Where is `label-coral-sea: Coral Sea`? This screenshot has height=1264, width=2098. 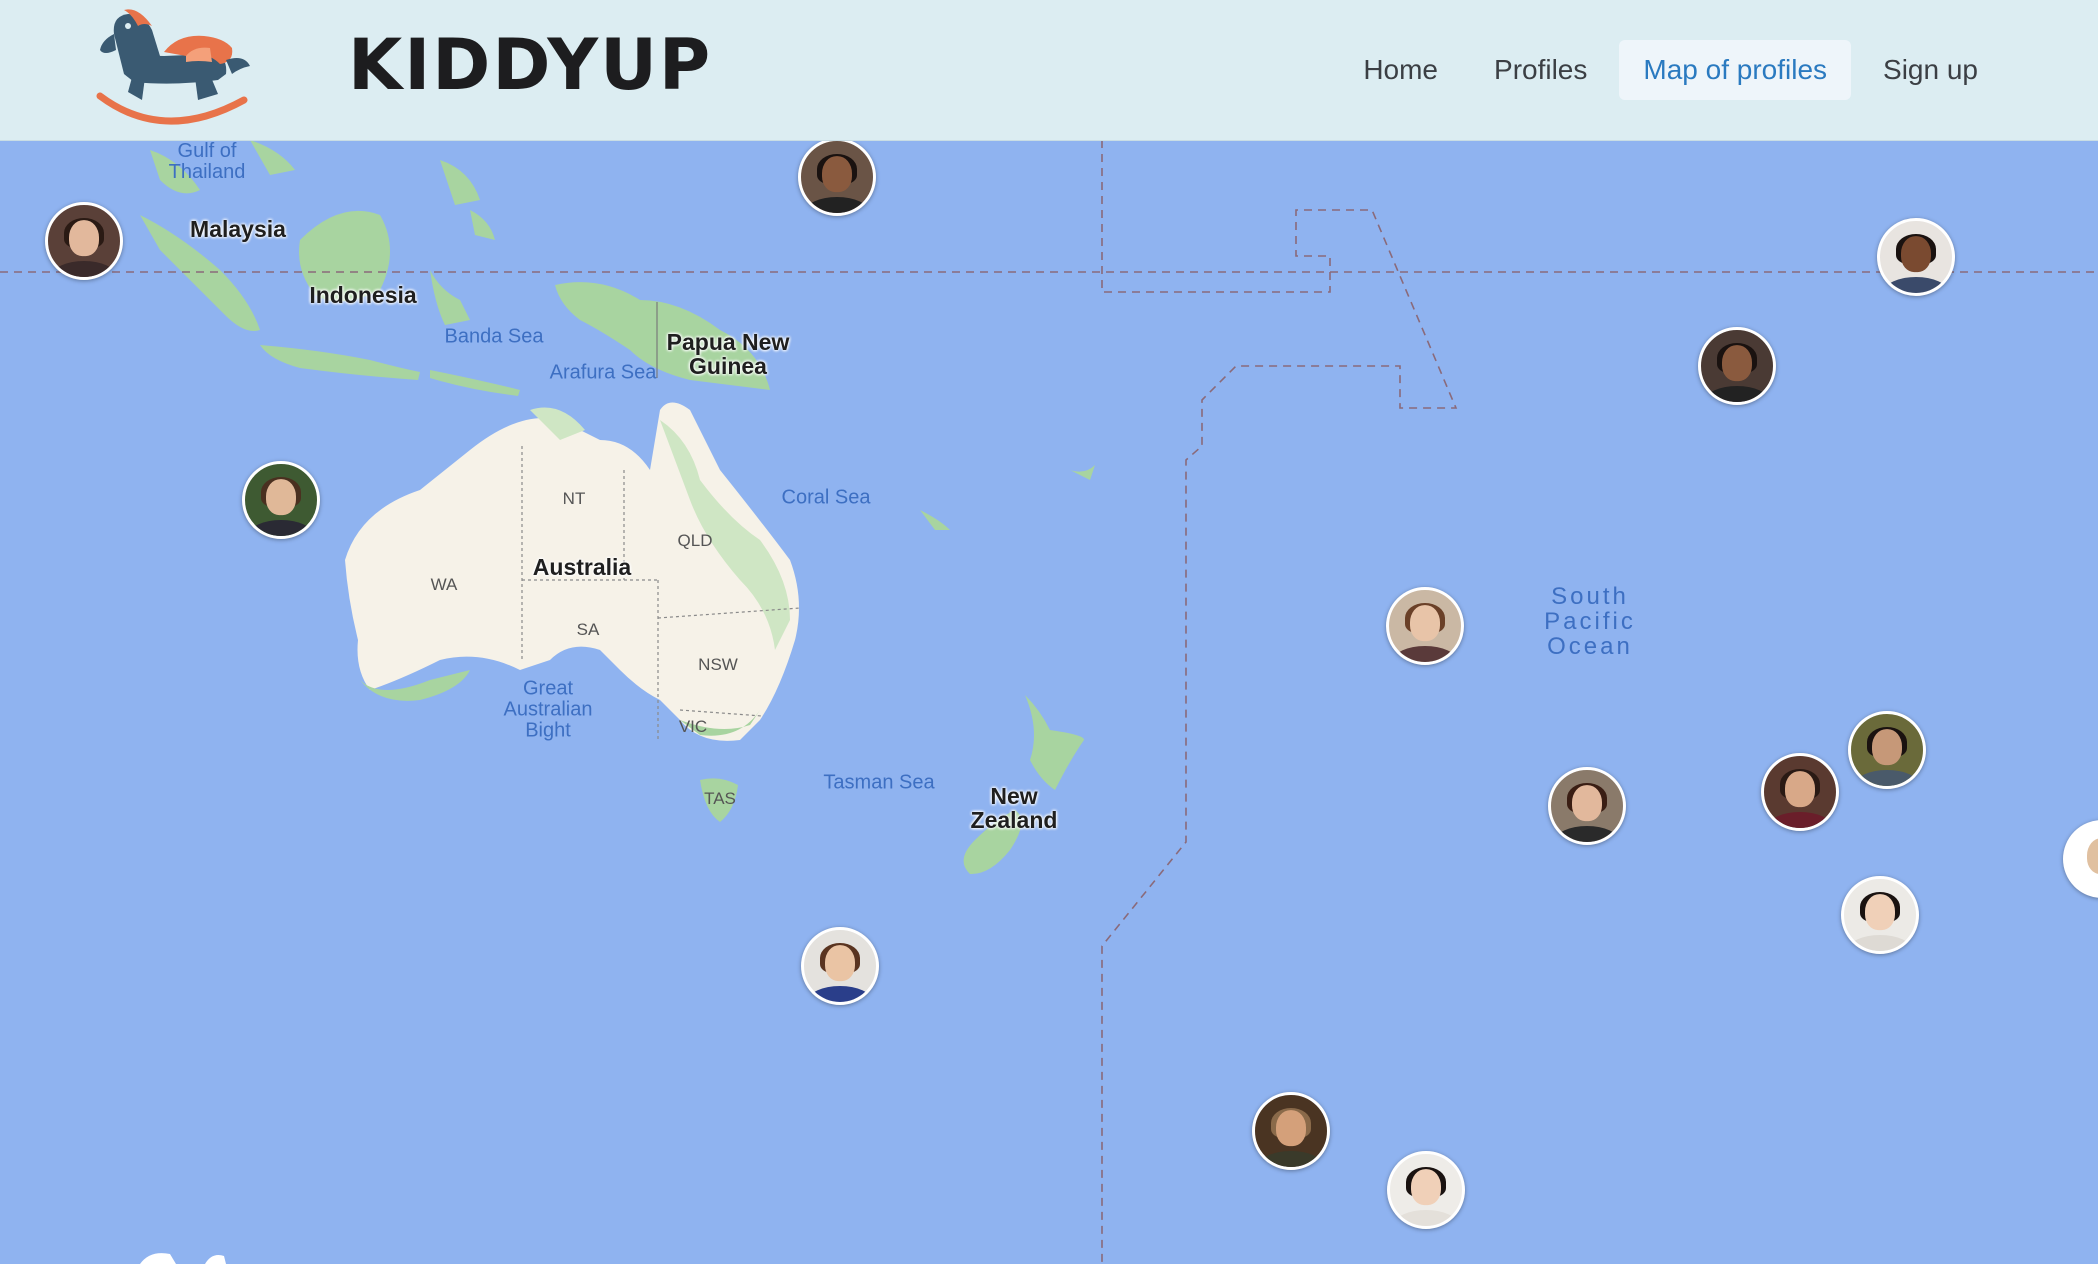
label-coral-sea: Coral Sea is located at coordinates (826, 497).